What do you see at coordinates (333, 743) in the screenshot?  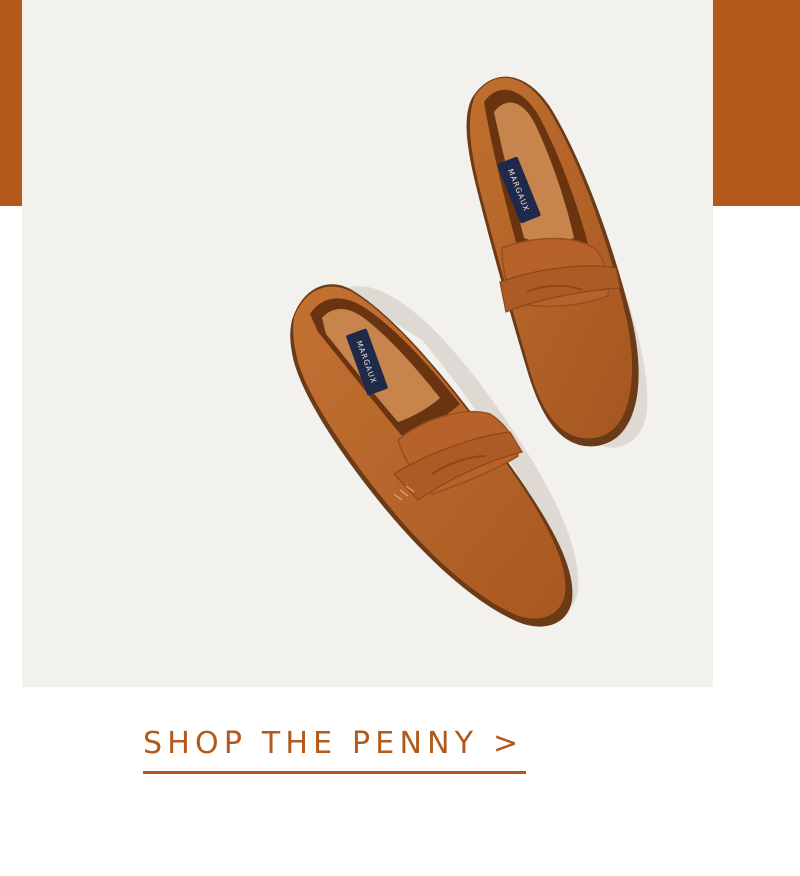 I see `cta-label: SHOP THE PENNY >` at bounding box center [333, 743].